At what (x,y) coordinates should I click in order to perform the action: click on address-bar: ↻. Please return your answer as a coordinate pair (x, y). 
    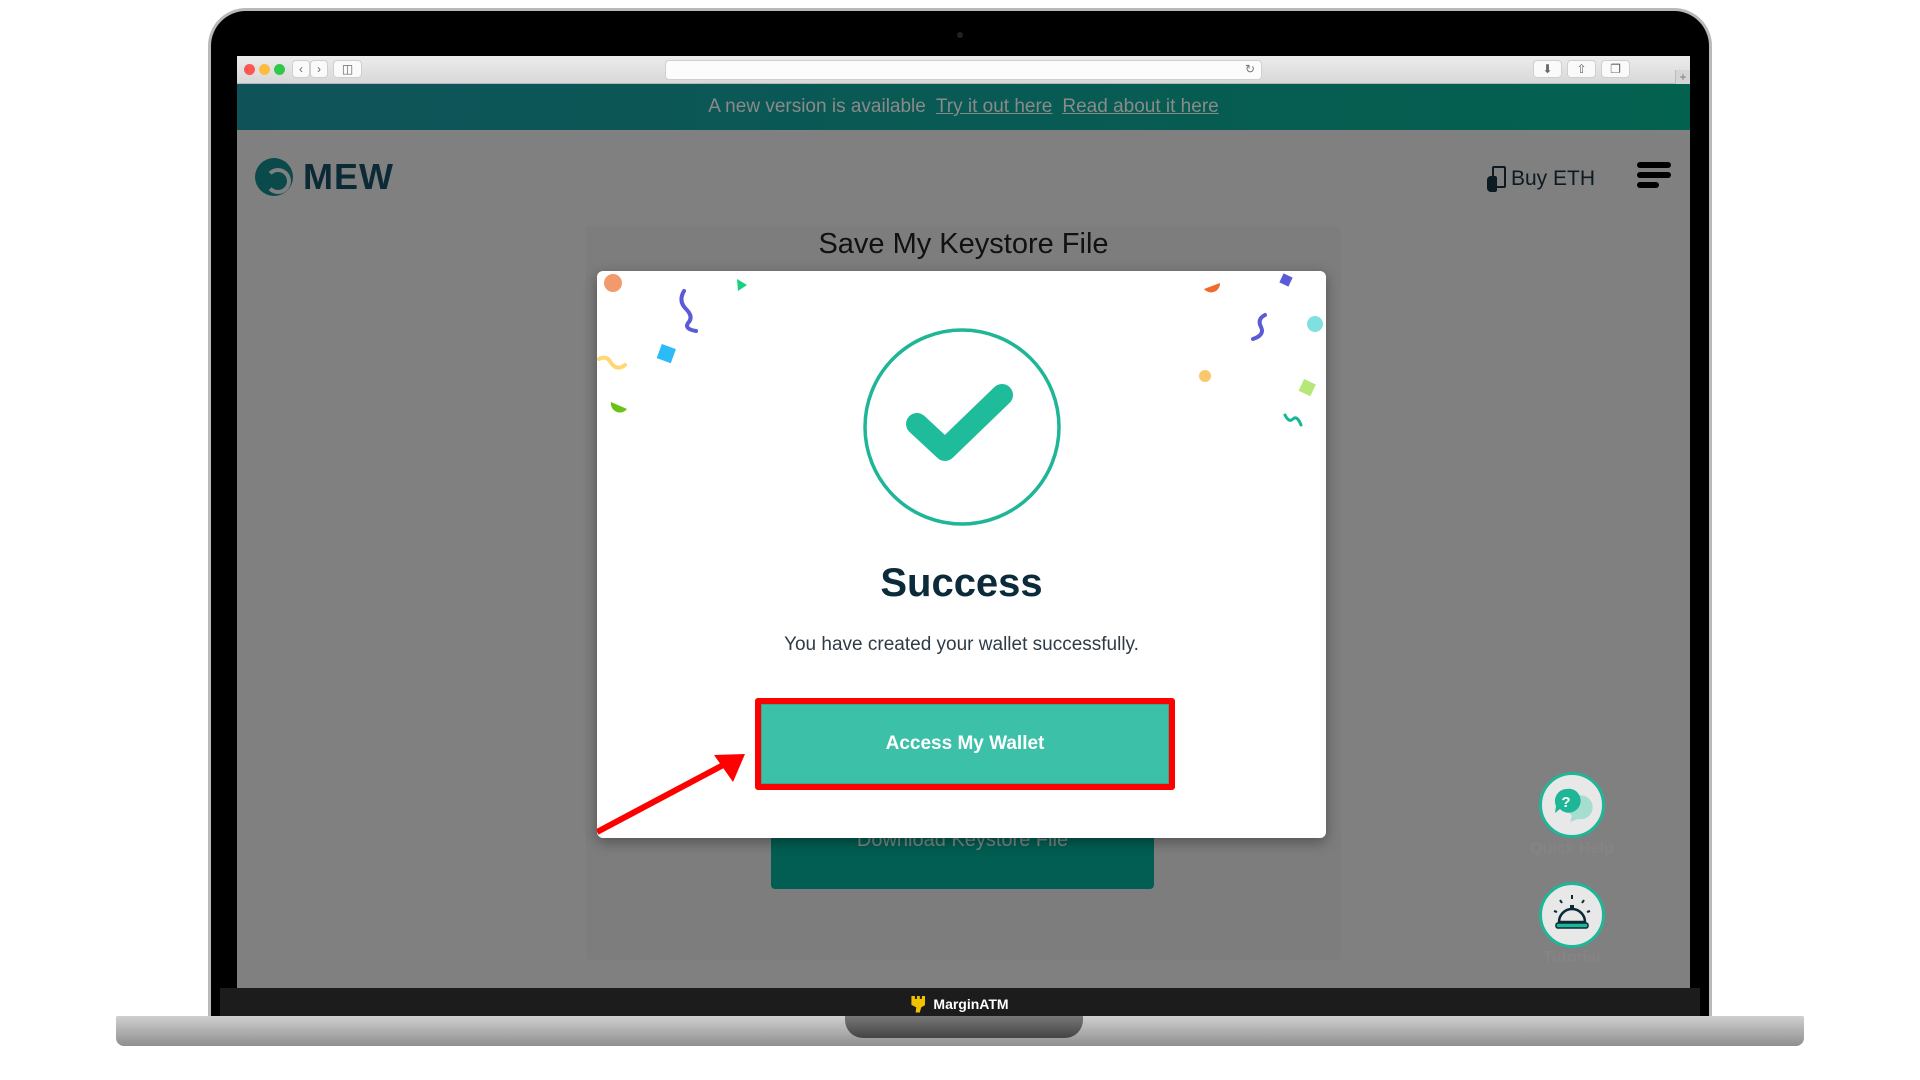
    Looking at the image, I should click on (963, 70).